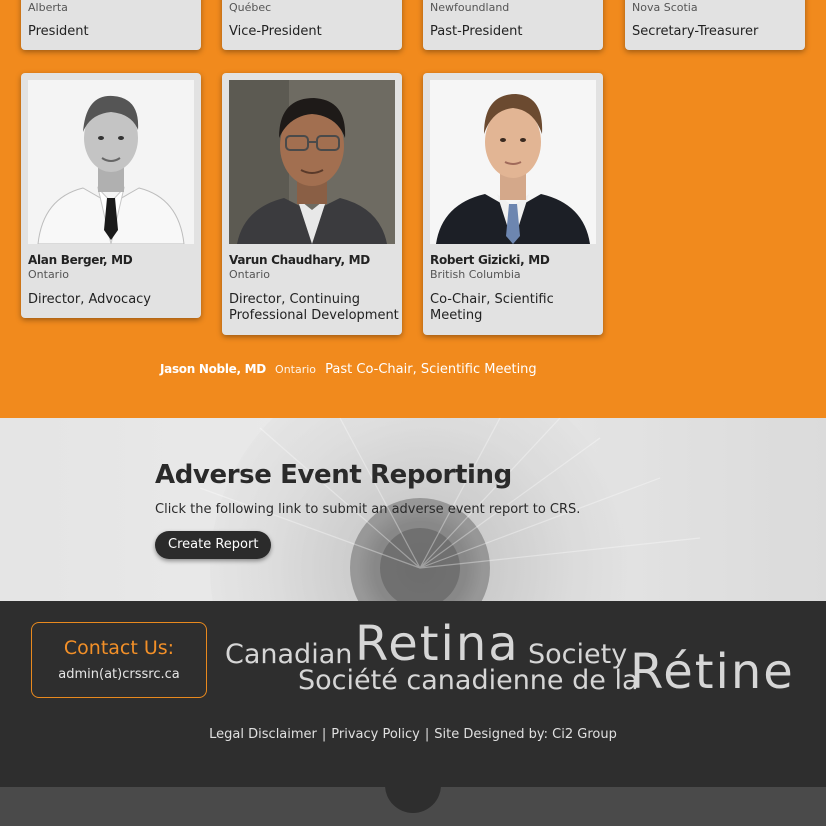 This screenshot has height=826, width=826. What do you see at coordinates (695, 31) in the screenshot?
I see `card-role: Secretary-Treasurer` at bounding box center [695, 31].